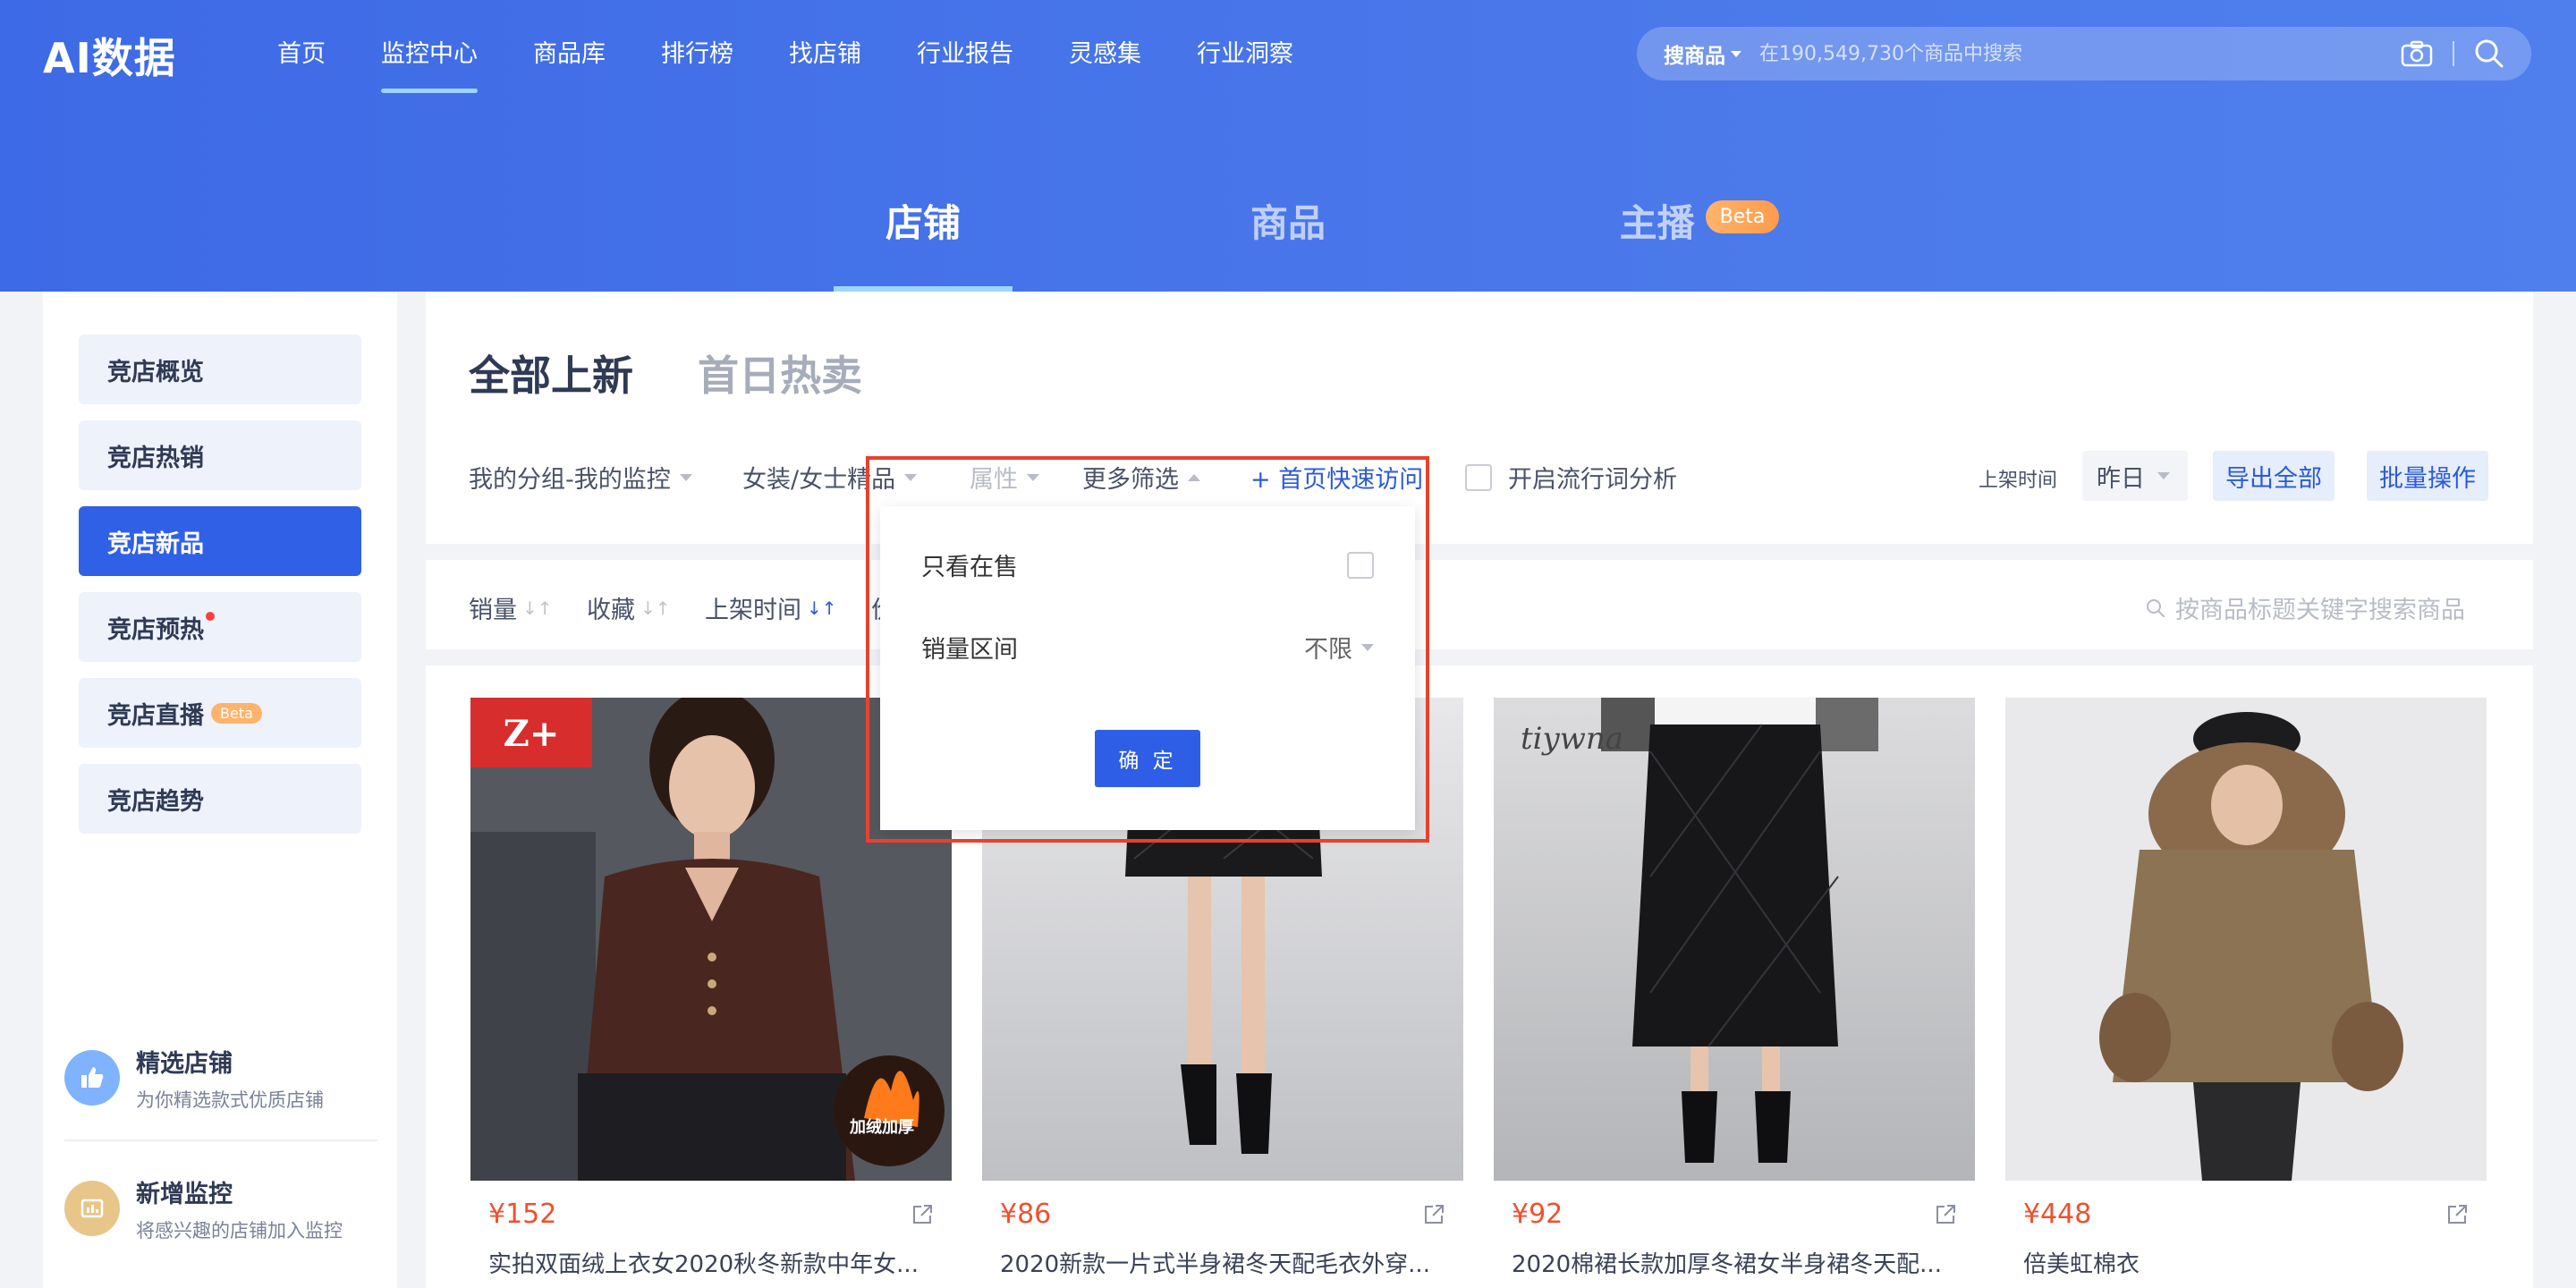  What do you see at coordinates (1245, 54) in the screenshot?
I see `nav-industry-insight: 行业洞察` at bounding box center [1245, 54].